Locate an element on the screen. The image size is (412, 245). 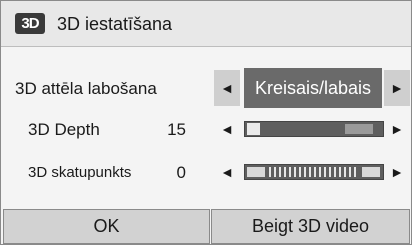
viewpoint-slider is located at coordinates (314, 172).